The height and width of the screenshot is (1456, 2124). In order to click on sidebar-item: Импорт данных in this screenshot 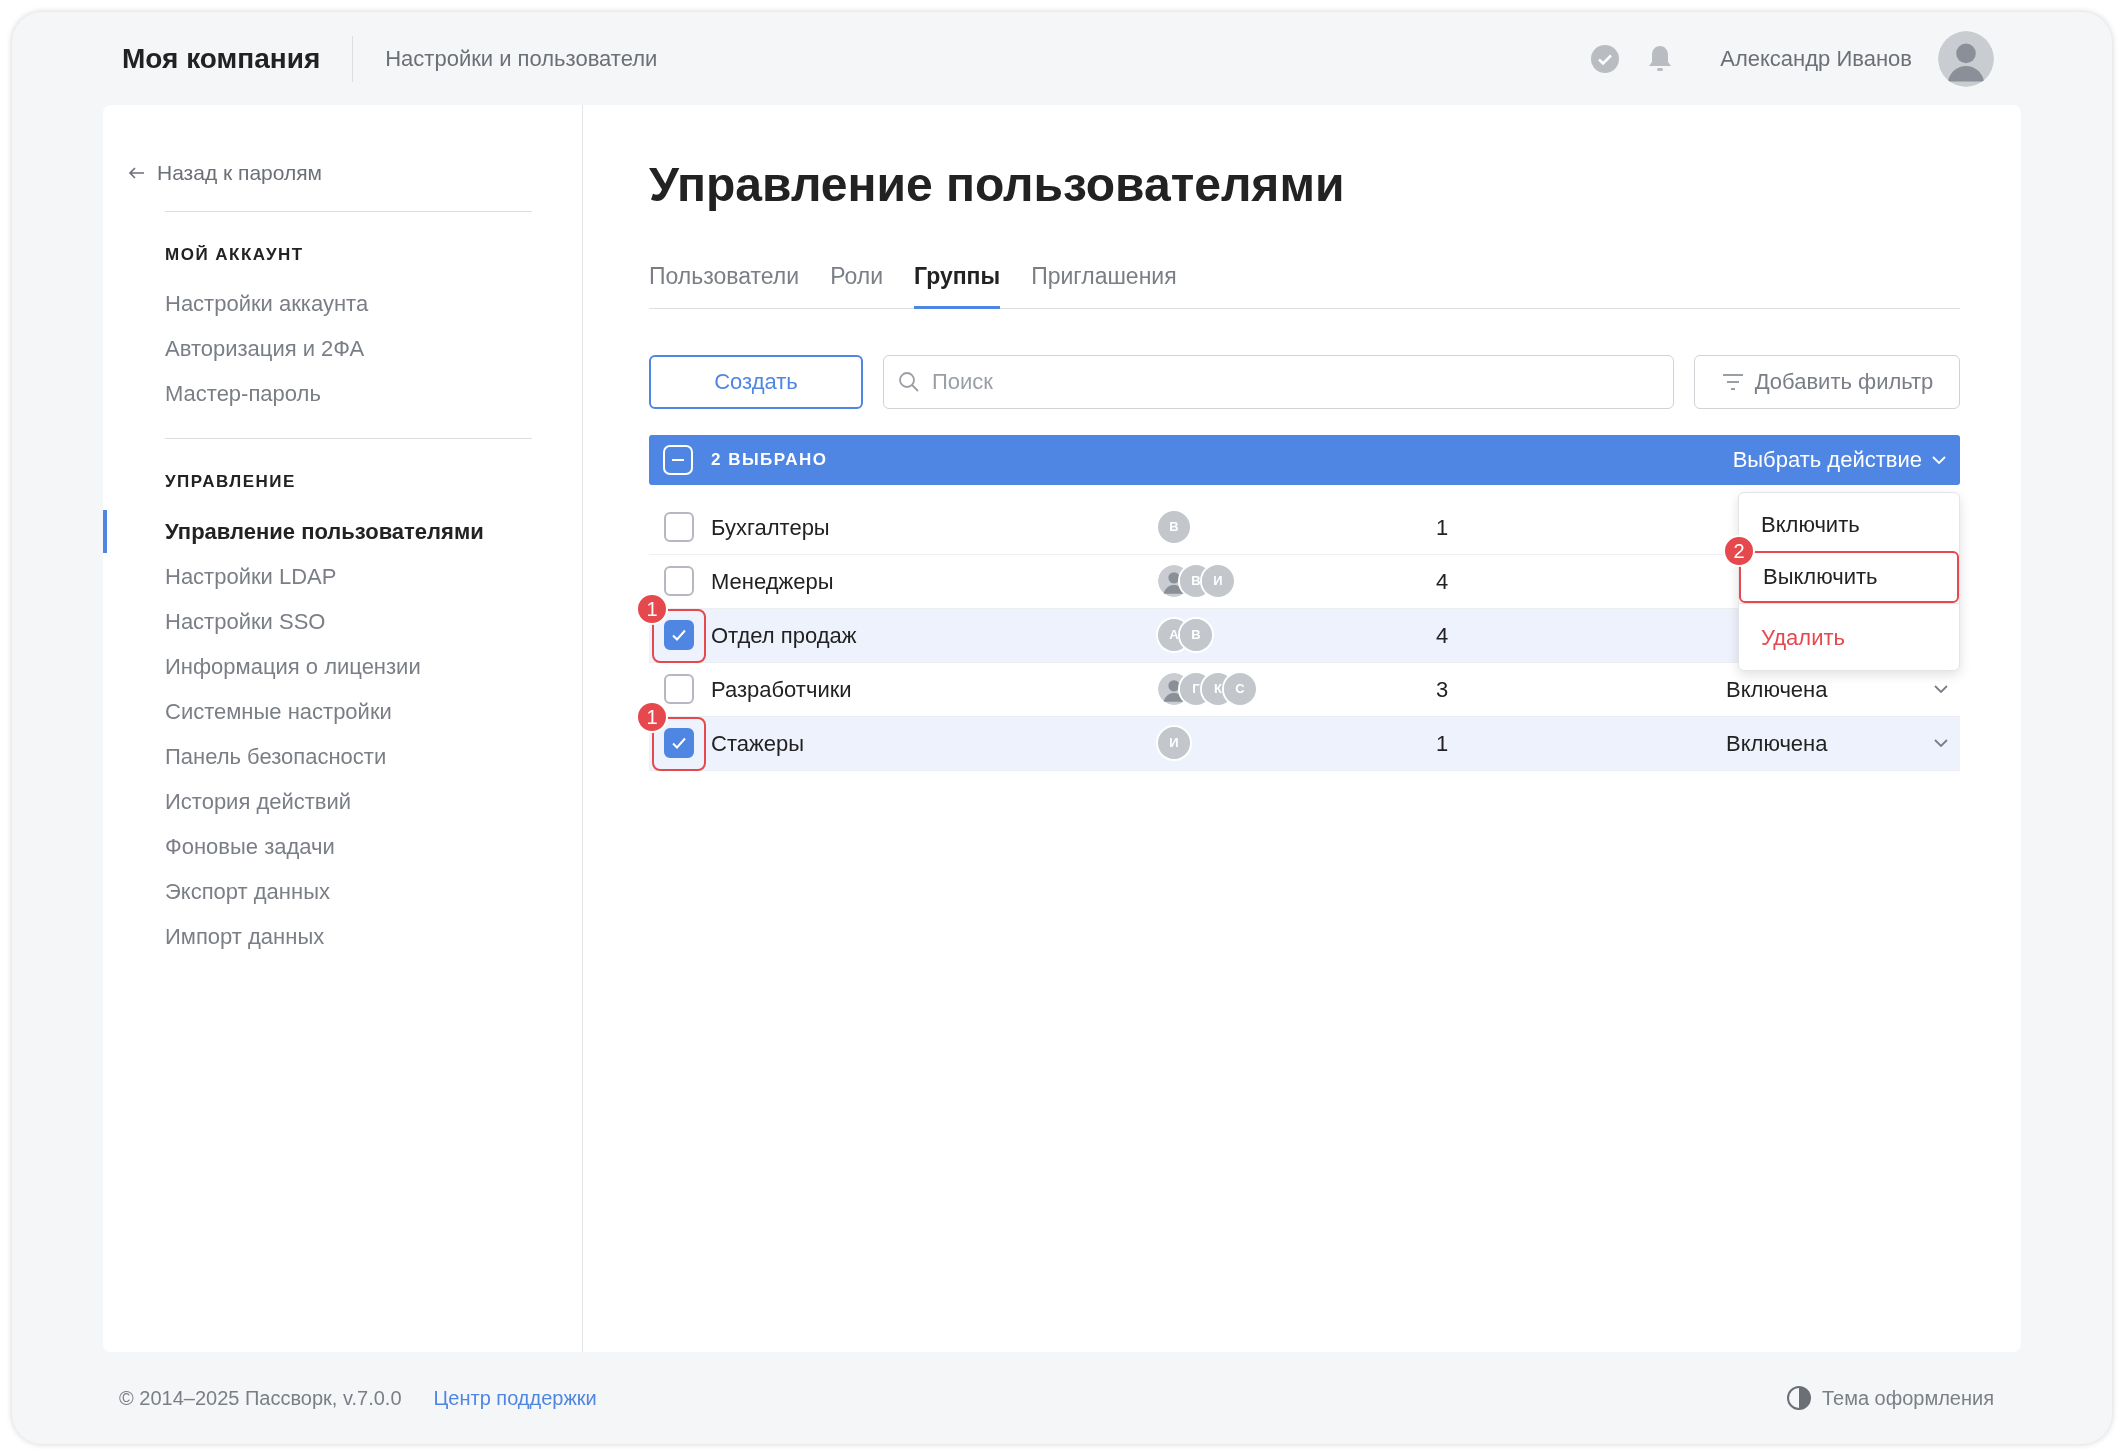, I will do `click(245, 936)`.